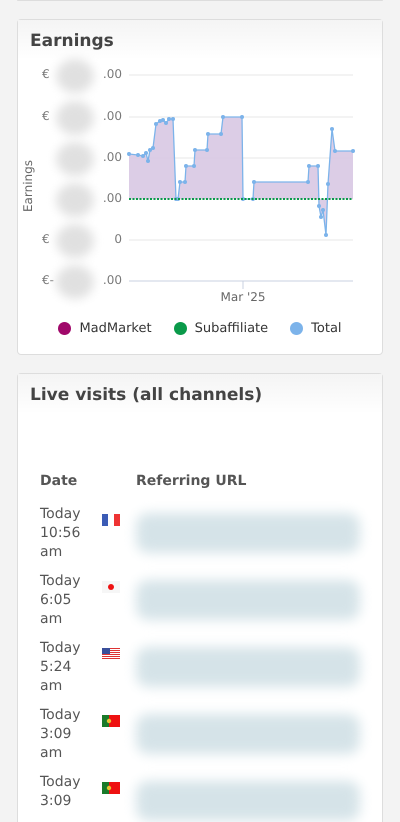  Describe the element at coordinates (61, 792) in the screenshot. I see `table-cell-text: Today 3:09` at that location.